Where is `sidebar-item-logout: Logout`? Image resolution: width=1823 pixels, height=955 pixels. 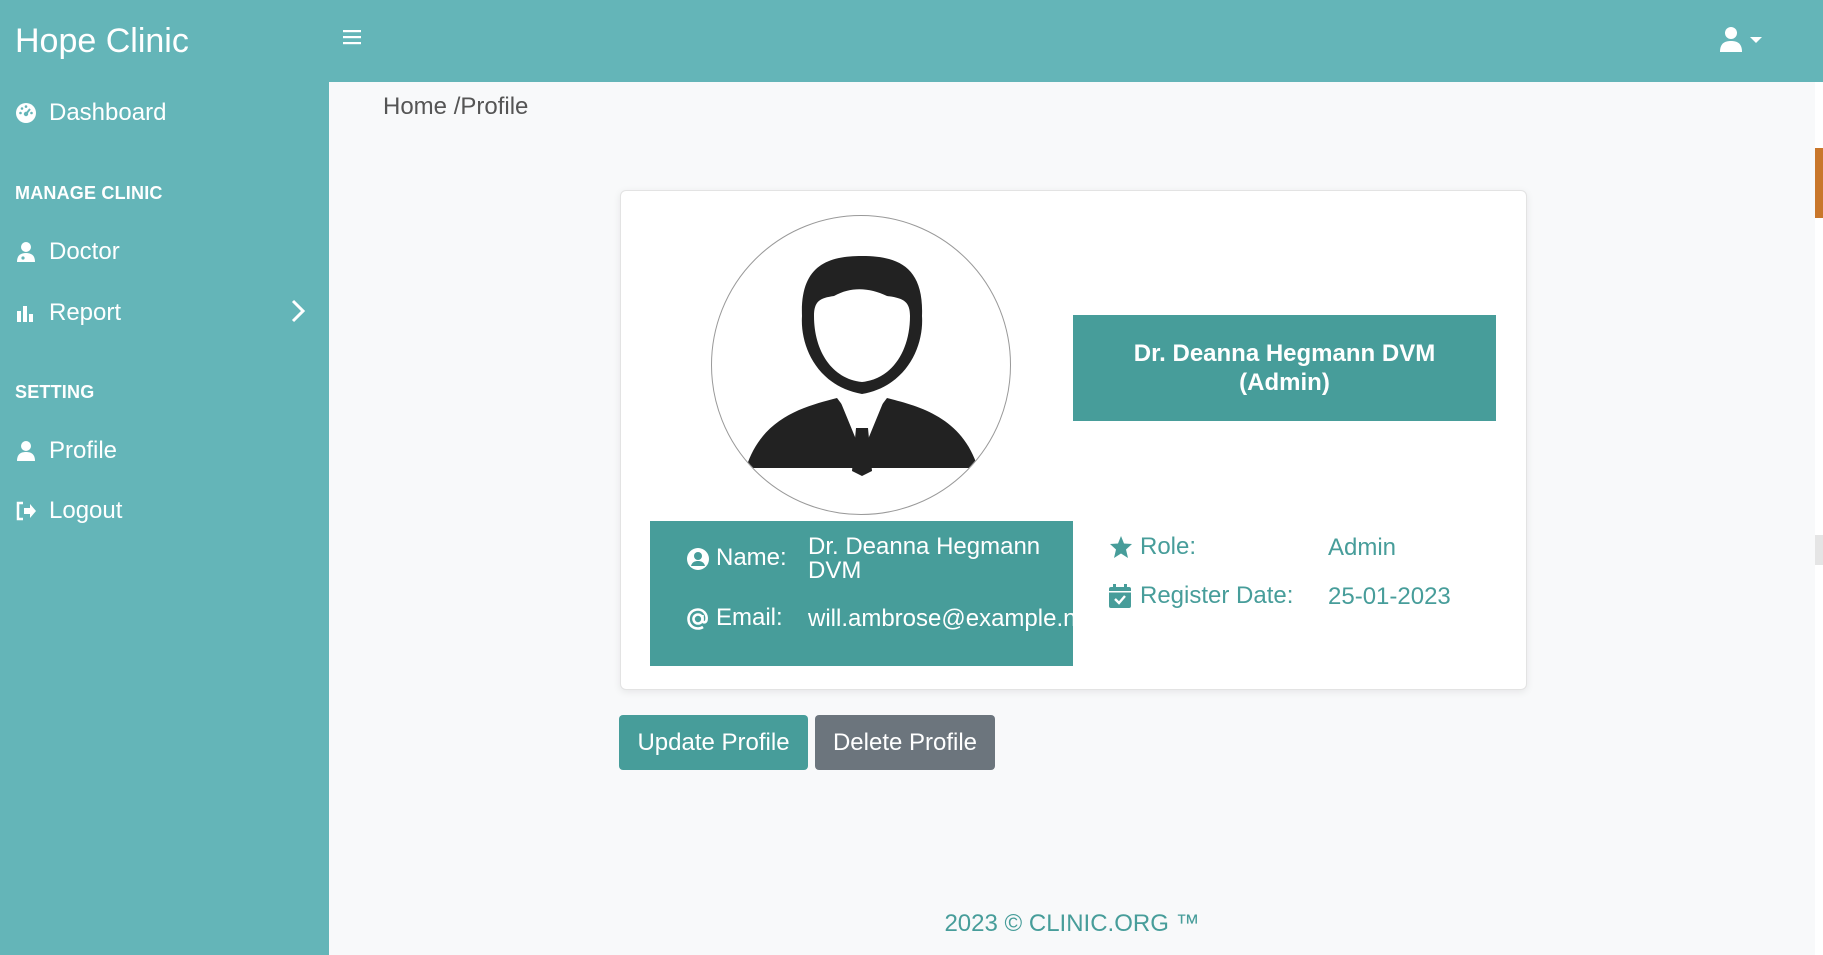
sidebar-item-logout: Logout is located at coordinates (68, 511).